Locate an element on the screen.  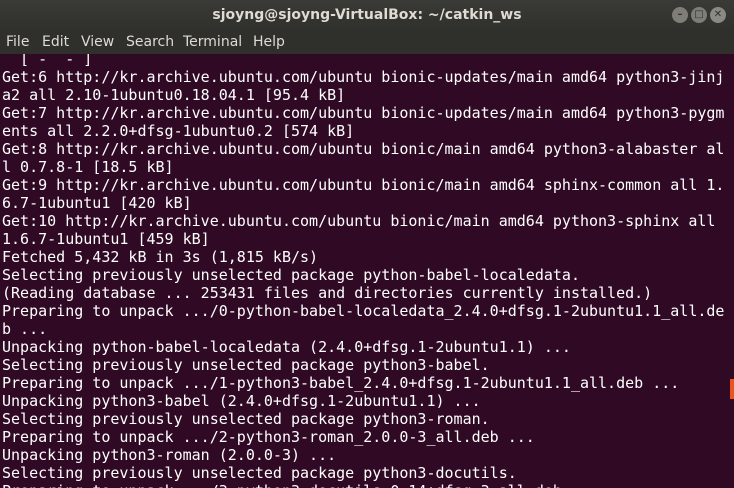
maximize-button: □ is located at coordinates (699, 15).